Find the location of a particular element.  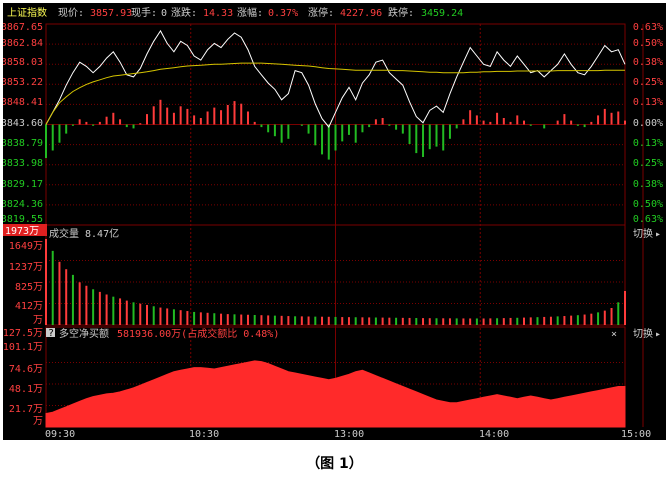

volume-tick: 412万 is located at coordinates (29, 306).